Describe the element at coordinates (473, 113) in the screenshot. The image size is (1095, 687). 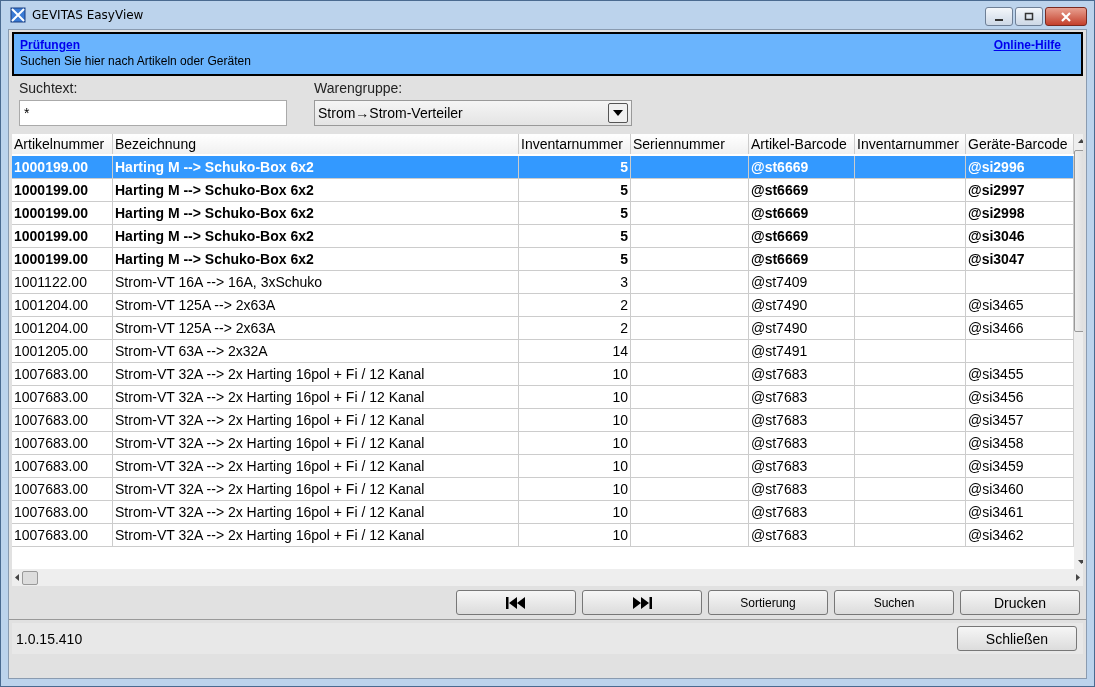
I see `group-dropdown: Strom→Strom-Verteiler` at that location.